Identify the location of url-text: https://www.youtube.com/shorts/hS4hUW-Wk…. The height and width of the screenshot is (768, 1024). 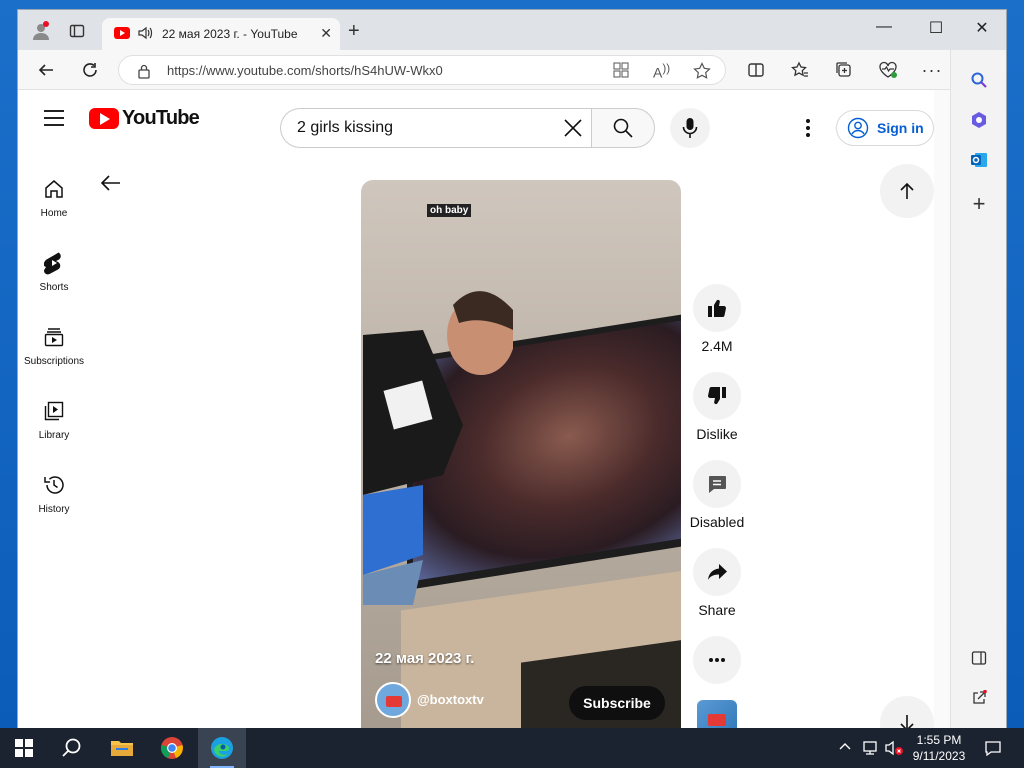
(305, 70).